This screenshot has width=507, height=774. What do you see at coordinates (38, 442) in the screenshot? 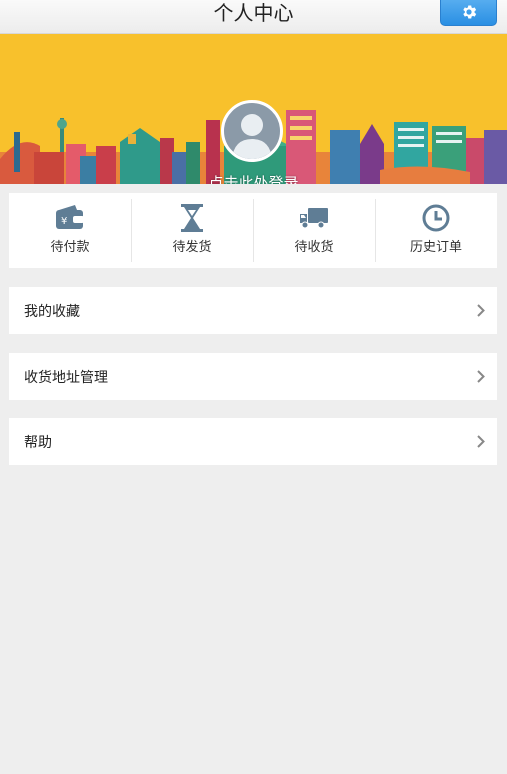
I see `menu-label: 帮助` at bounding box center [38, 442].